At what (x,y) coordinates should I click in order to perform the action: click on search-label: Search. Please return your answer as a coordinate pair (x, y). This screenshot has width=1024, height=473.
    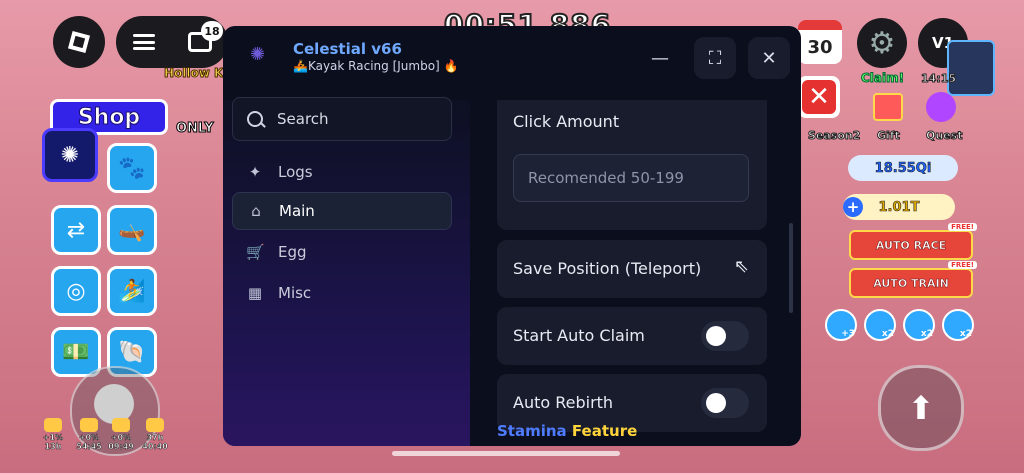
    Looking at the image, I should click on (303, 119).